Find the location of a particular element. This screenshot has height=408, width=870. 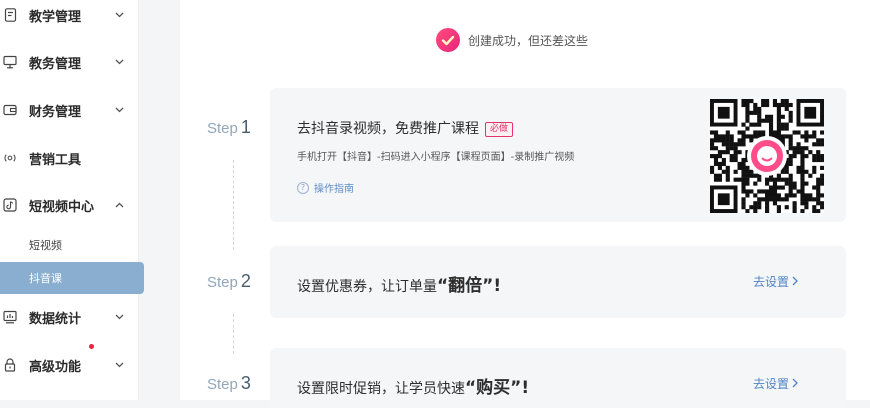

success-message: 创建成功，但还差这些 is located at coordinates (512, 40).